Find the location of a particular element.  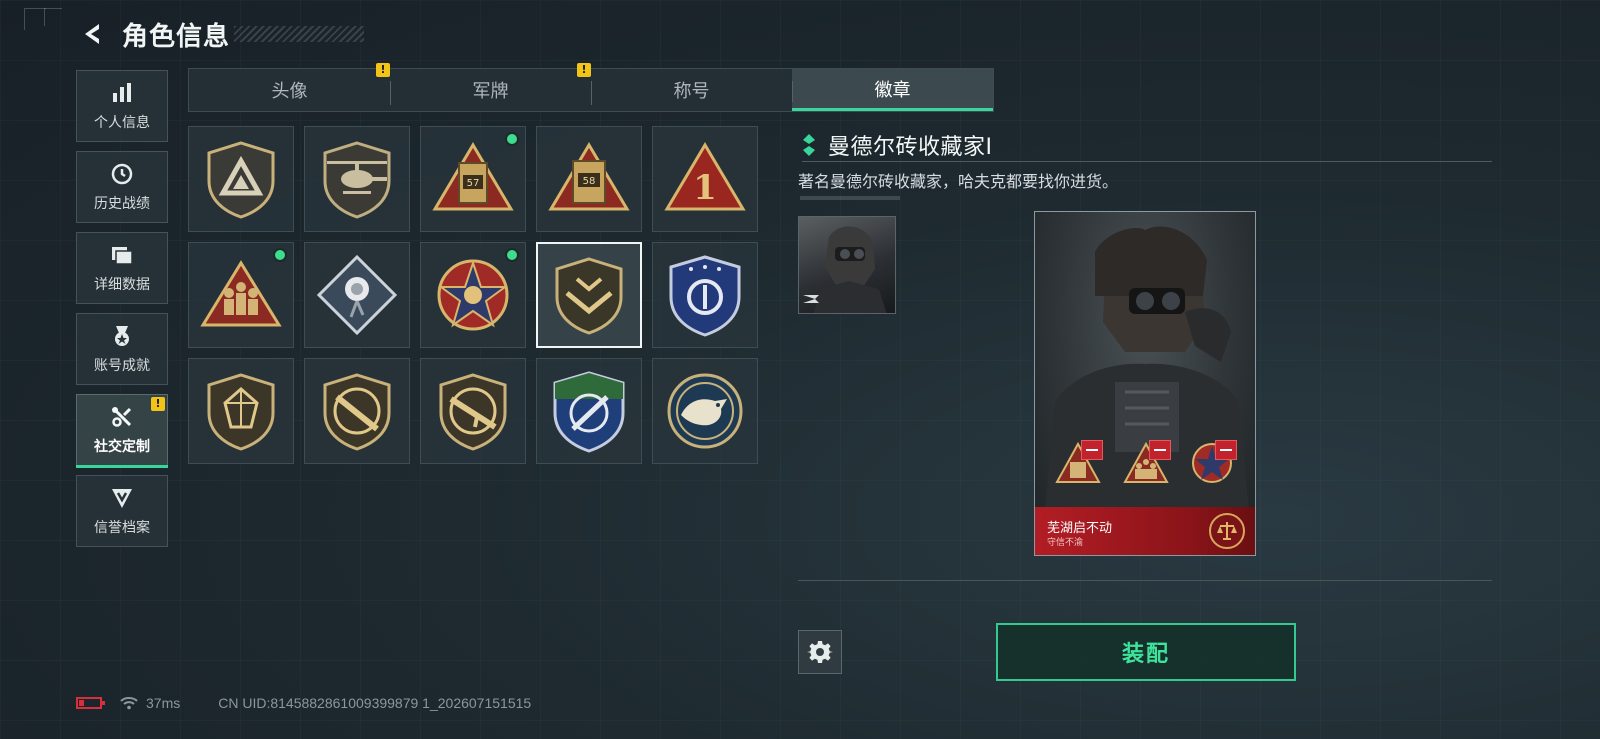

sidebar-item-label: 社交定制 is located at coordinates (122, 447).